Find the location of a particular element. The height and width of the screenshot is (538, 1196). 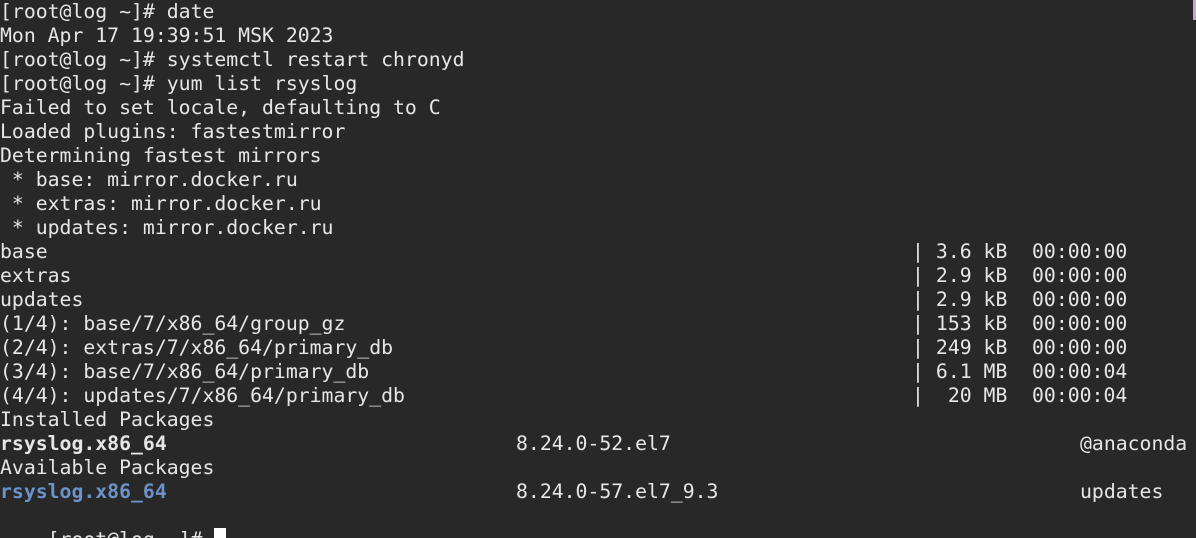

output-line: Loaded plugins: fastestmirror is located at coordinates (173, 131).